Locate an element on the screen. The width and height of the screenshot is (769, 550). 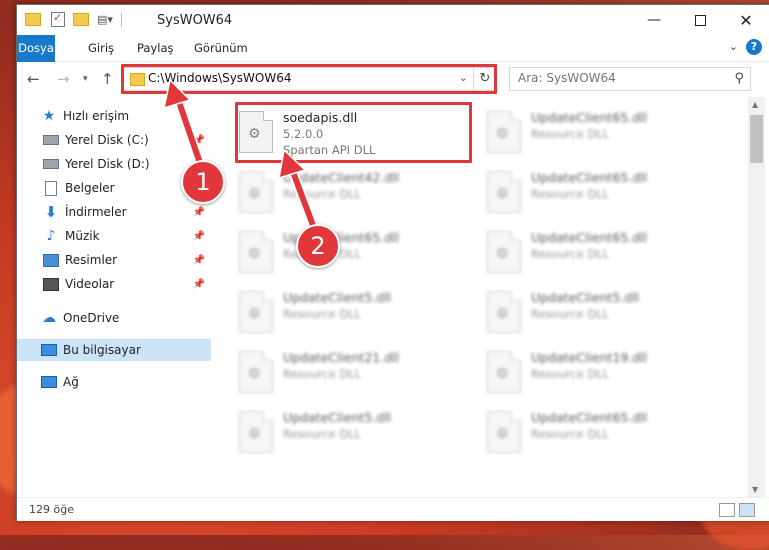
maximize-icon is located at coordinates (700, 20).